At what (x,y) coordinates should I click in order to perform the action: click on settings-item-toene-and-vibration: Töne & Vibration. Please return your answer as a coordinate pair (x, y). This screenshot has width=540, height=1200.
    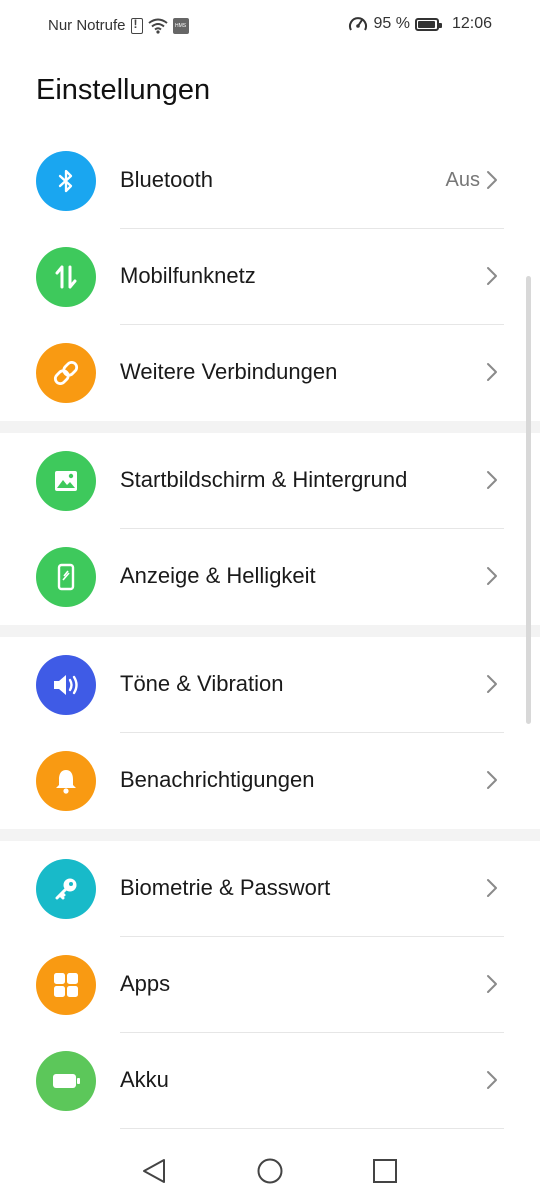
    Looking at the image, I should click on (270, 685).